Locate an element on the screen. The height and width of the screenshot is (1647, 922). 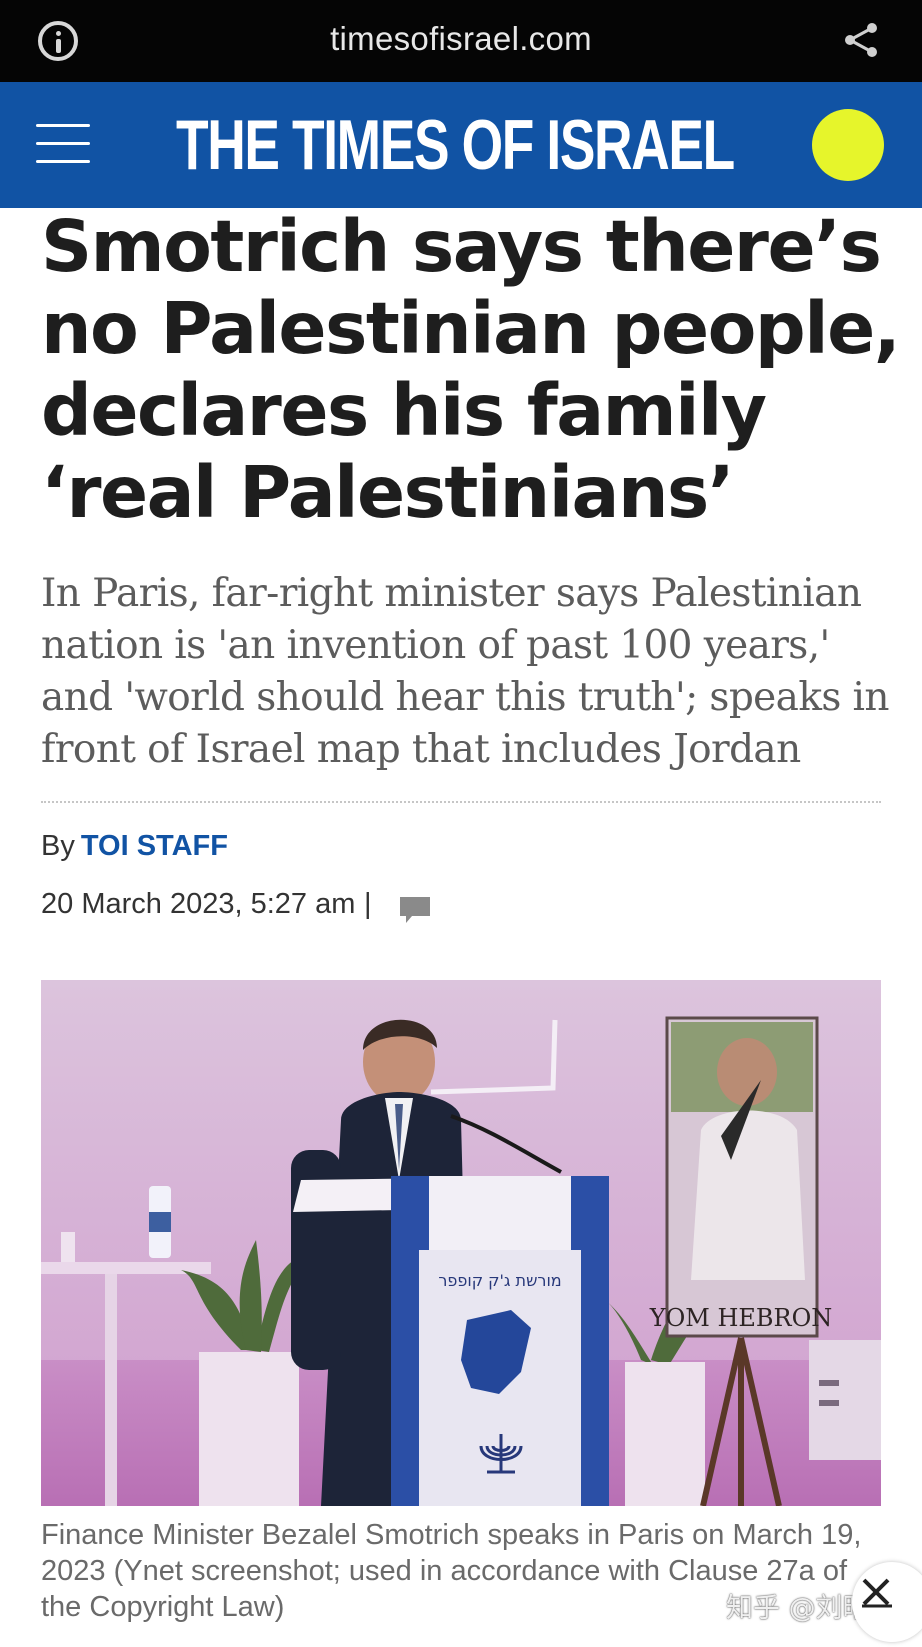
page-url: timesofisrael.com is located at coordinates (461, 39).